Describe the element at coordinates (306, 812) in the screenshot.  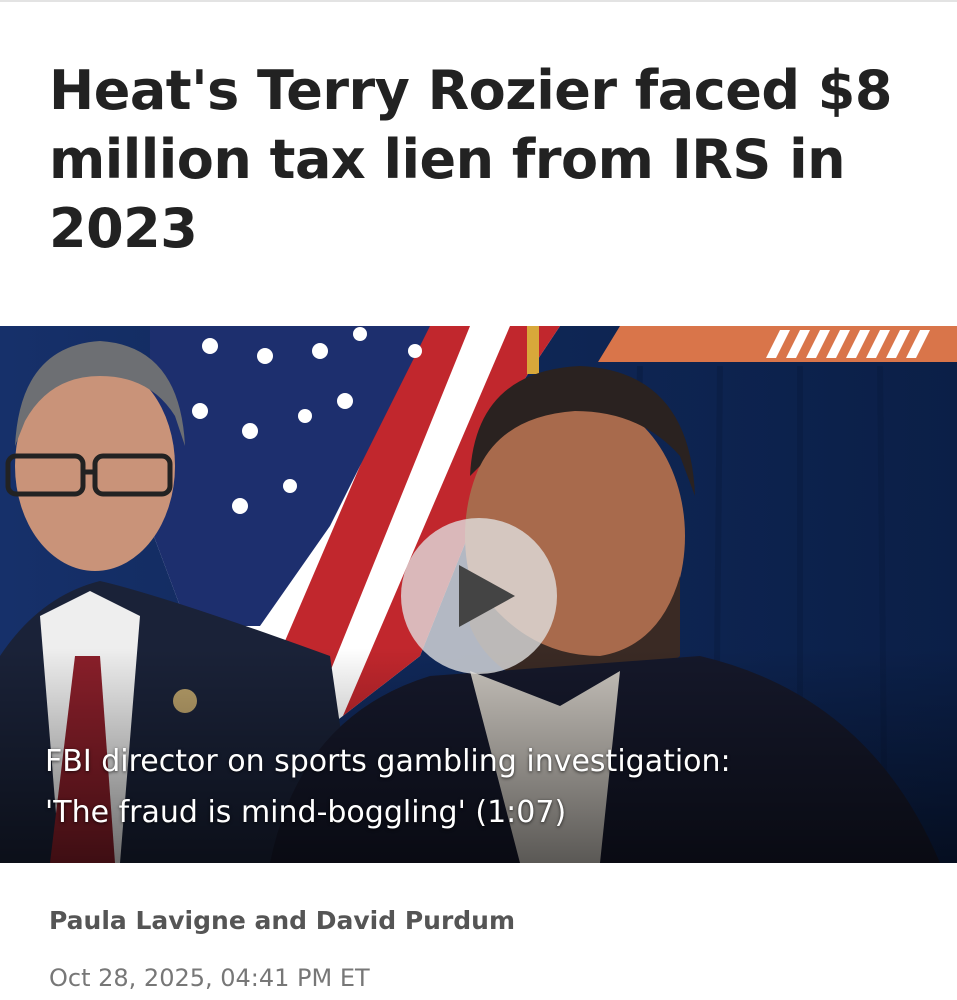
I see `video-caption-line-2: 'The fraud is mind-boggling' (1:07)` at that location.